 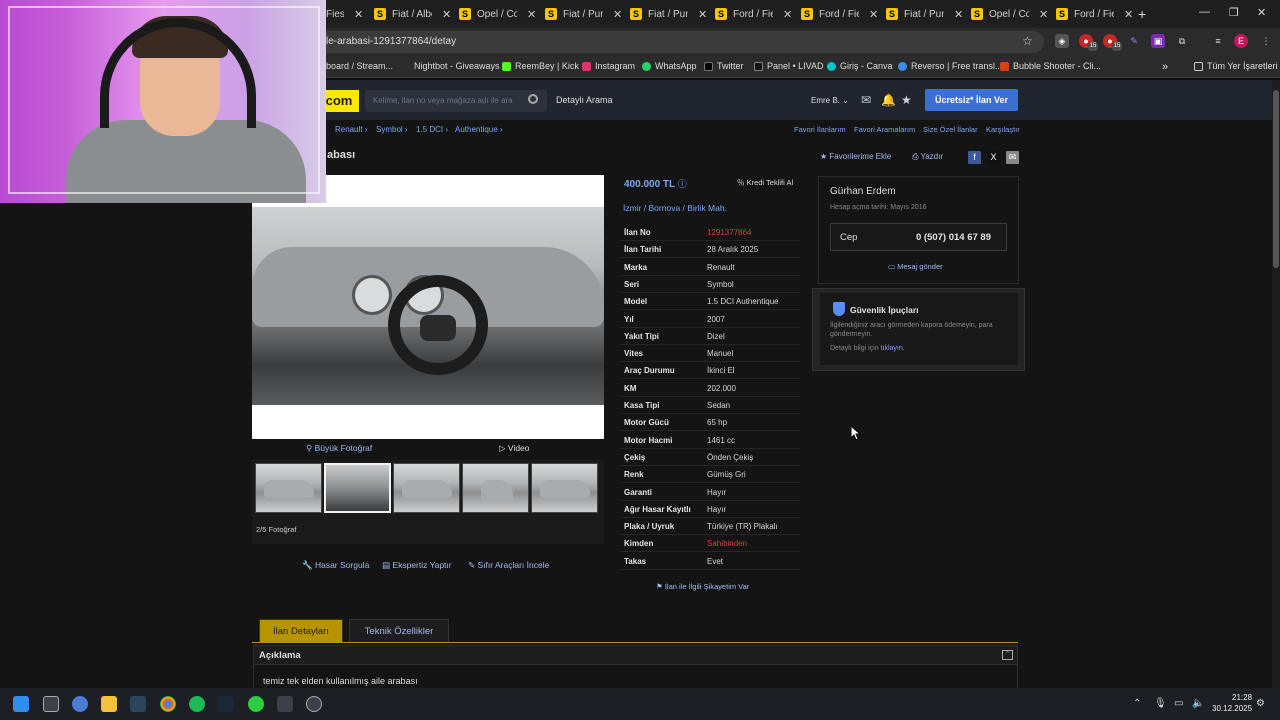 I want to click on star-icon: ★, so click(x=906, y=100).